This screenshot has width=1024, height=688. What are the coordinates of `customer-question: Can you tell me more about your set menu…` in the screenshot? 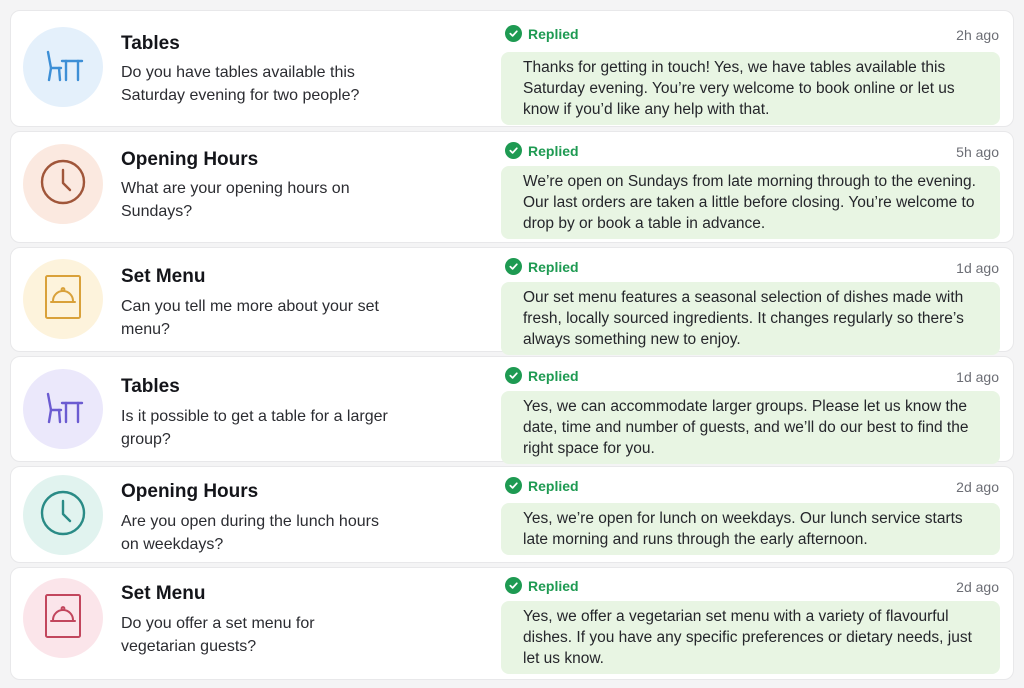 It's located at (250, 318).